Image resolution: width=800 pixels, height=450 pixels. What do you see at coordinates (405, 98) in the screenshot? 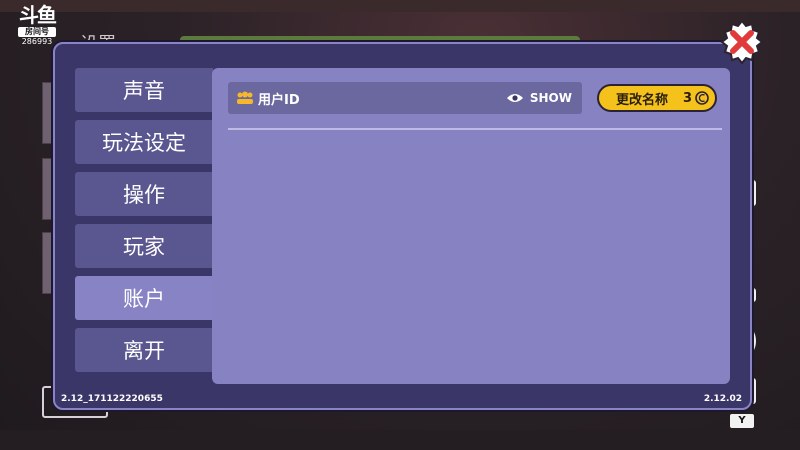
I see `user-id-row: 用户ID SHOW` at bounding box center [405, 98].